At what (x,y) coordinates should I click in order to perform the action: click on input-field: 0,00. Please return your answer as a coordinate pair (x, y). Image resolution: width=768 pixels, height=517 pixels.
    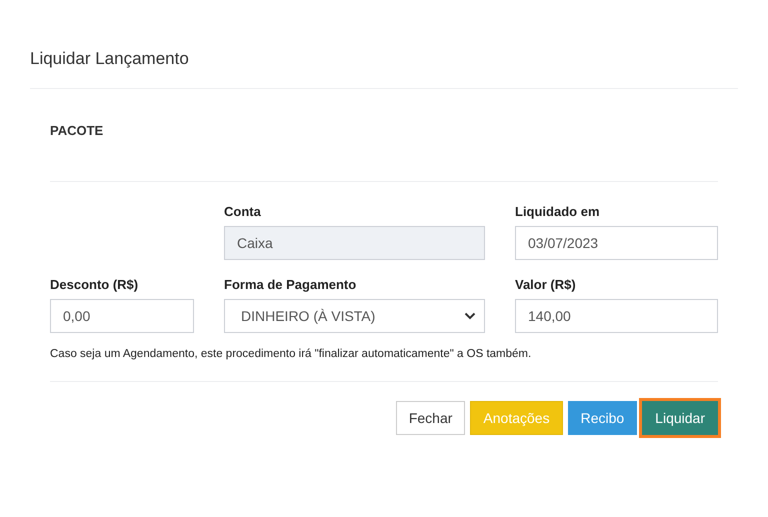
    Looking at the image, I should click on (122, 316).